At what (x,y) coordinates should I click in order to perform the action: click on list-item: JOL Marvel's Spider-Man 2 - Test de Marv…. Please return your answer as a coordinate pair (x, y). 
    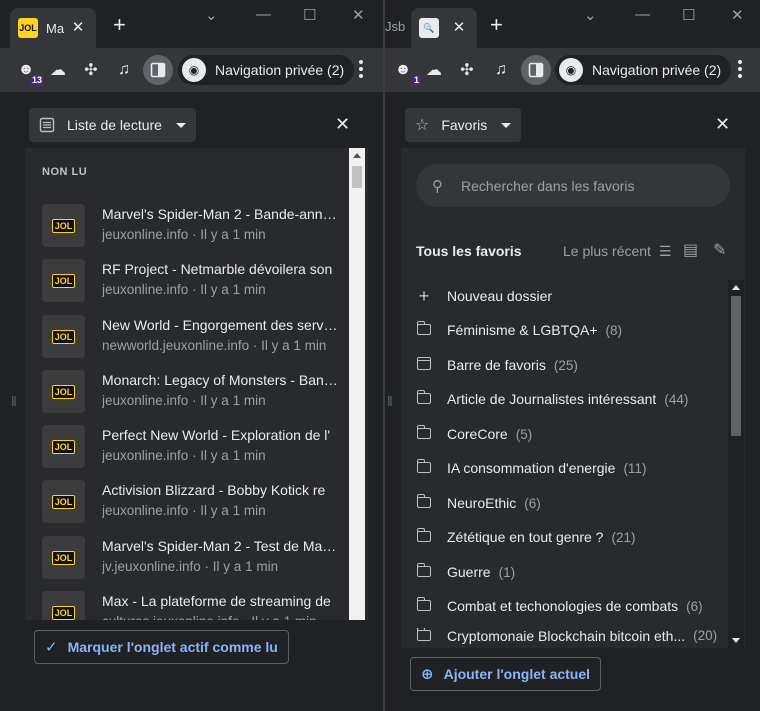
    Looking at the image, I should click on (192, 557).